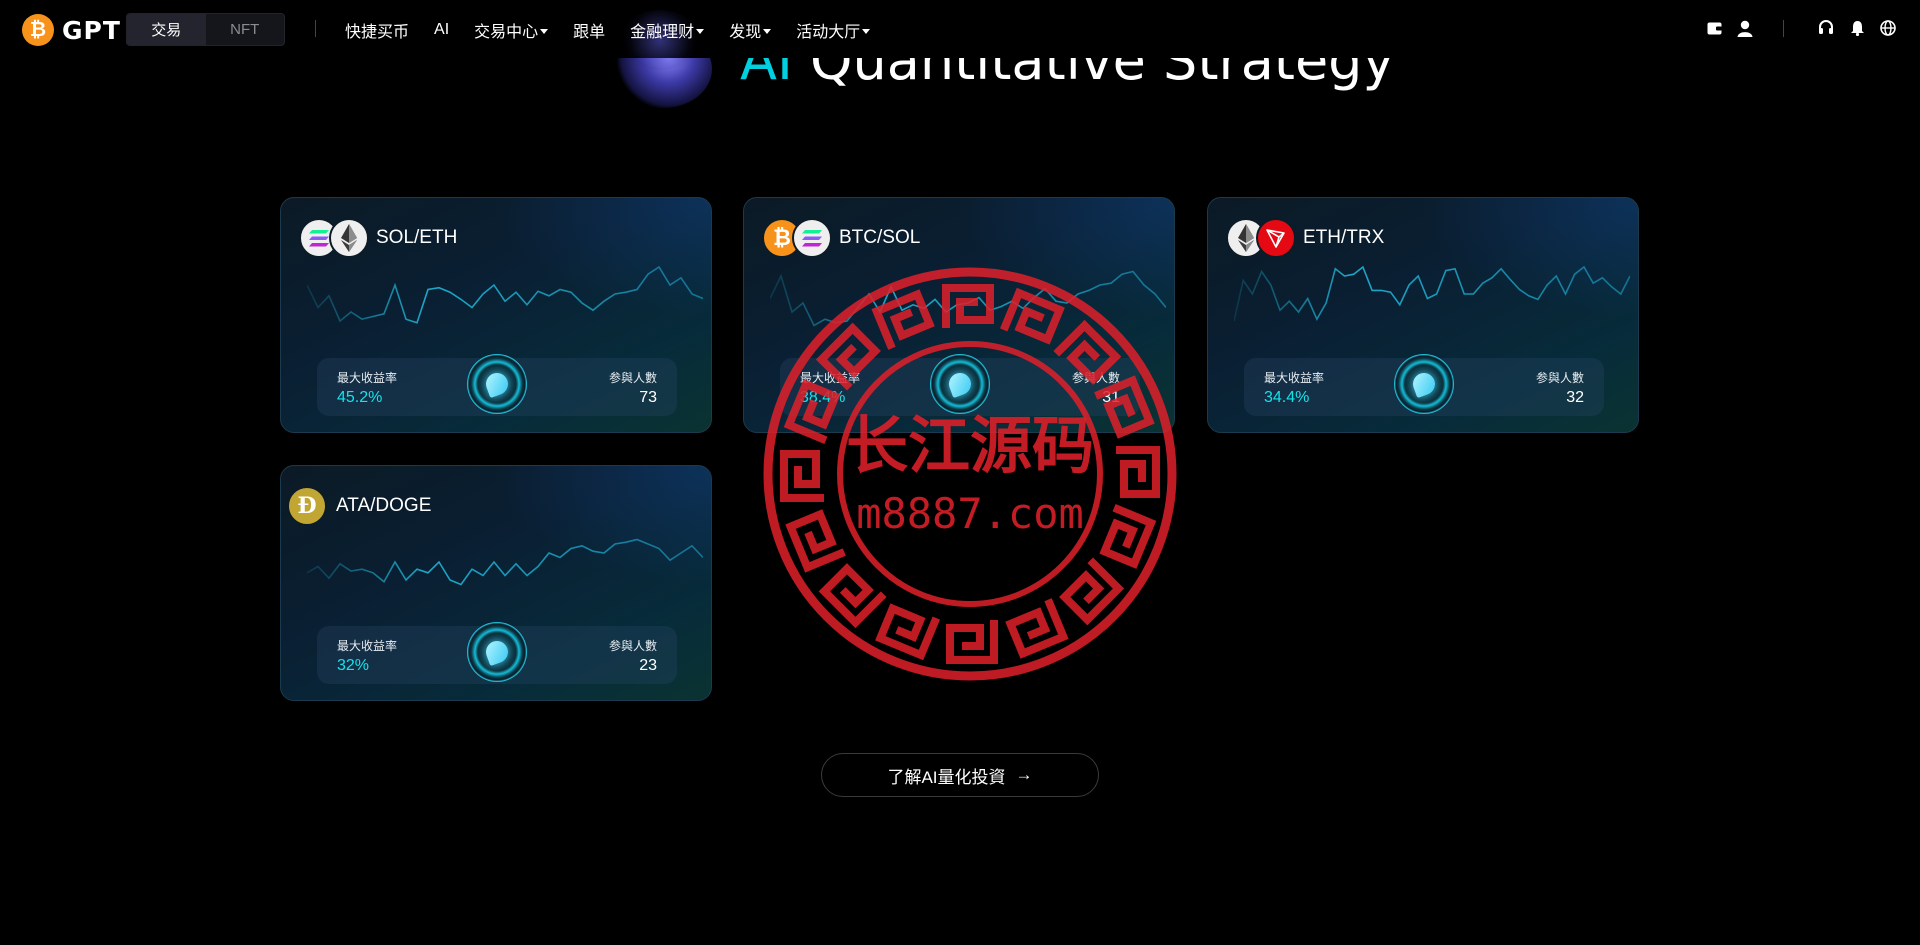 This screenshot has width=1920, height=945. Describe the element at coordinates (1857, 28) in the screenshot. I see `bell-icon` at that location.